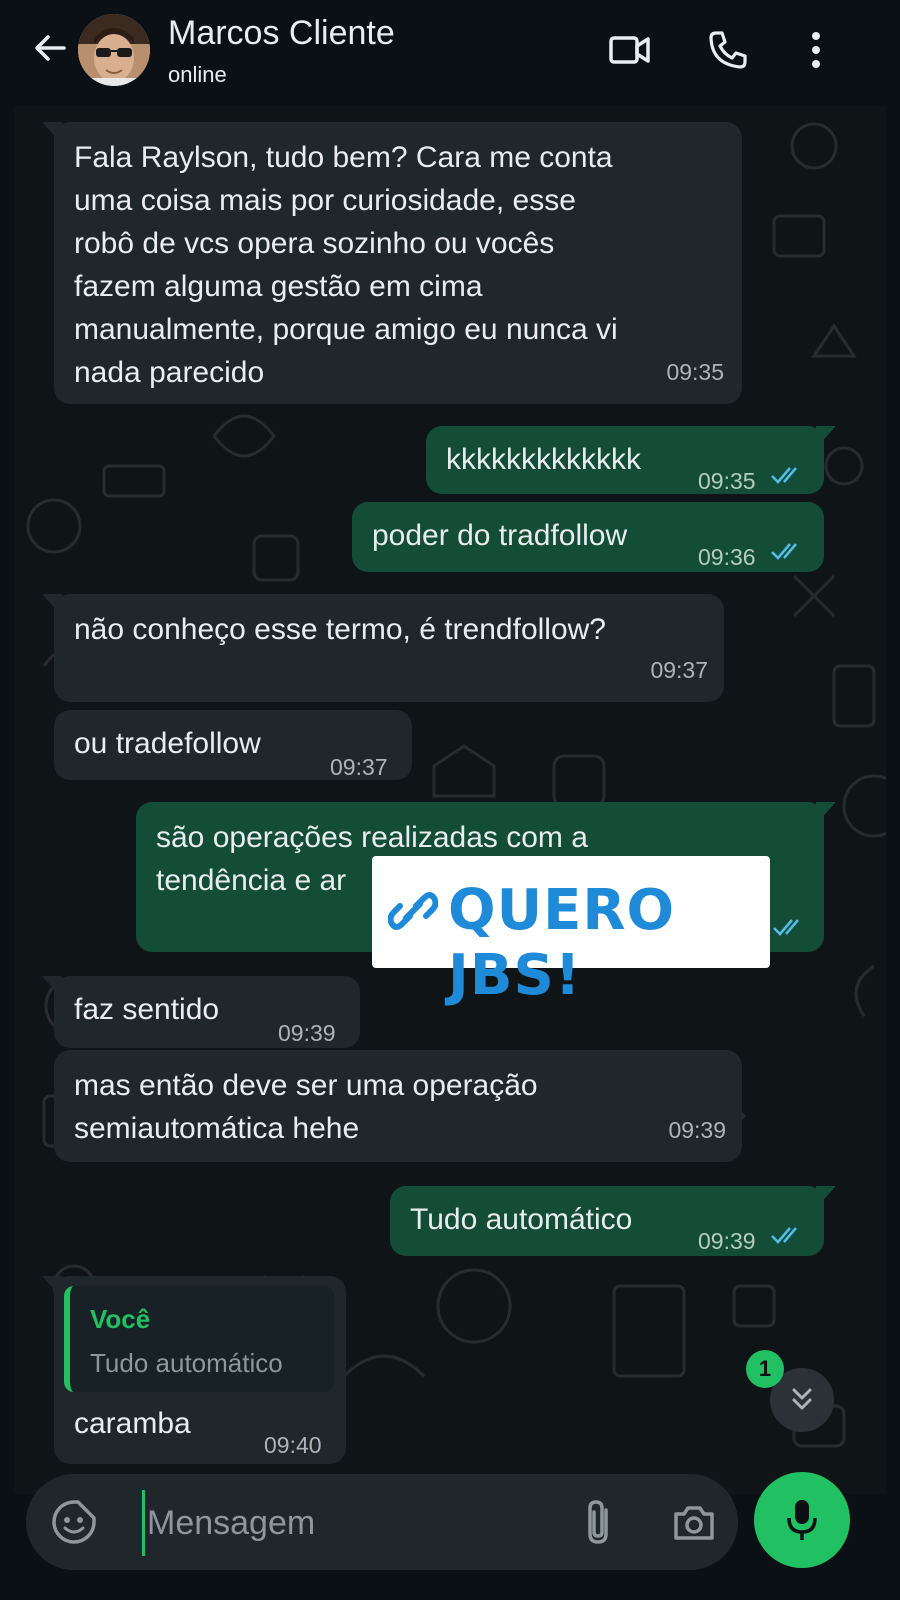 This screenshot has width=900, height=1600. What do you see at coordinates (147, 1009) in the screenshot?
I see `message-text: faz sentido` at bounding box center [147, 1009].